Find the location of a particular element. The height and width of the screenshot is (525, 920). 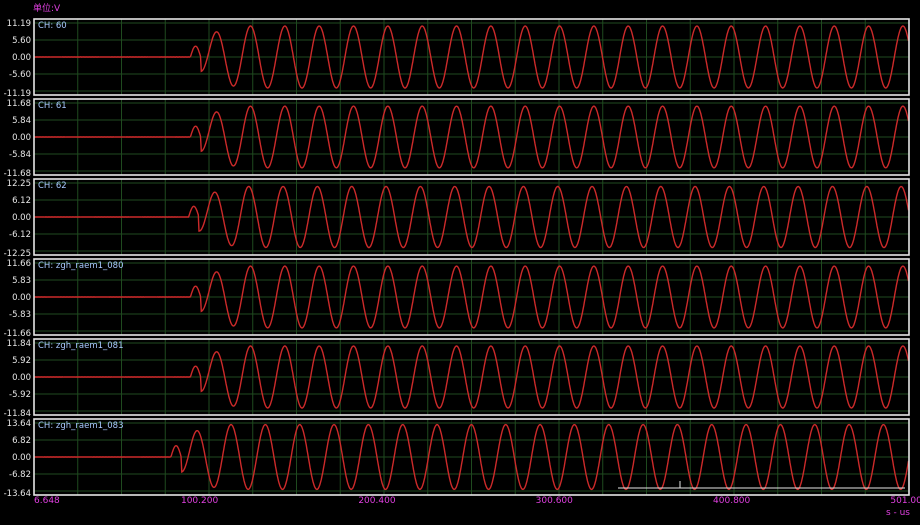

y-tick-label: 5.60 is located at coordinates (21, 41).